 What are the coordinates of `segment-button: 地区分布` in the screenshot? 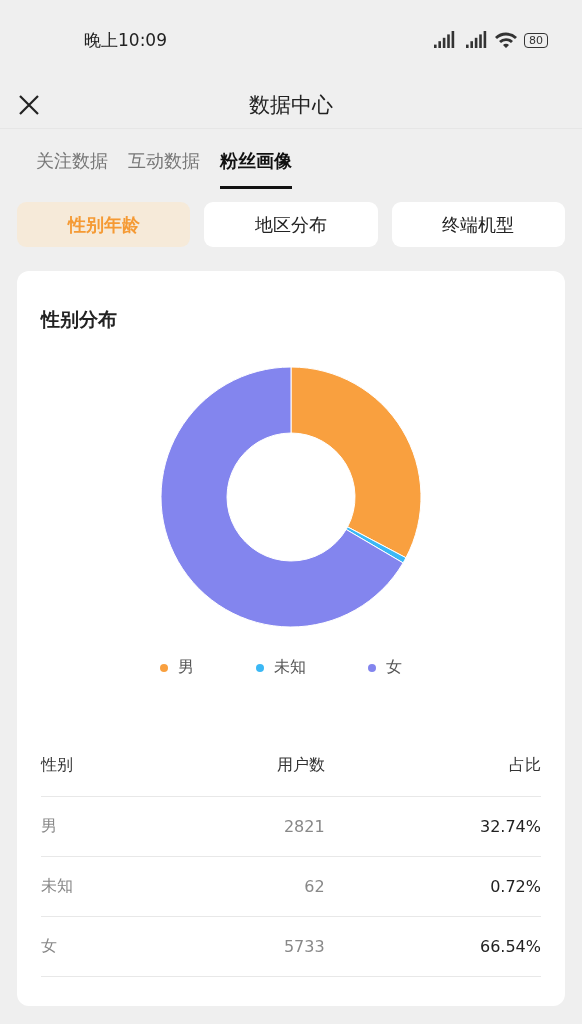 It's located at (291, 224).